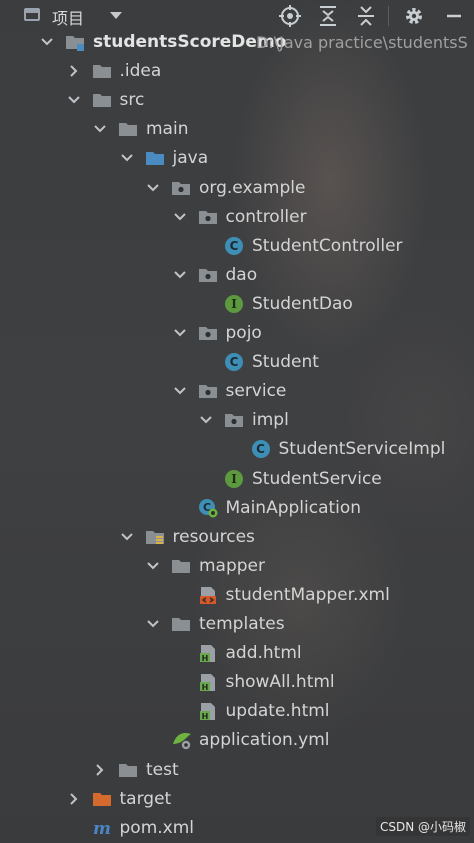 The height and width of the screenshot is (843, 474). I want to click on spring-boot-class-icon: C, so click(208, 508).